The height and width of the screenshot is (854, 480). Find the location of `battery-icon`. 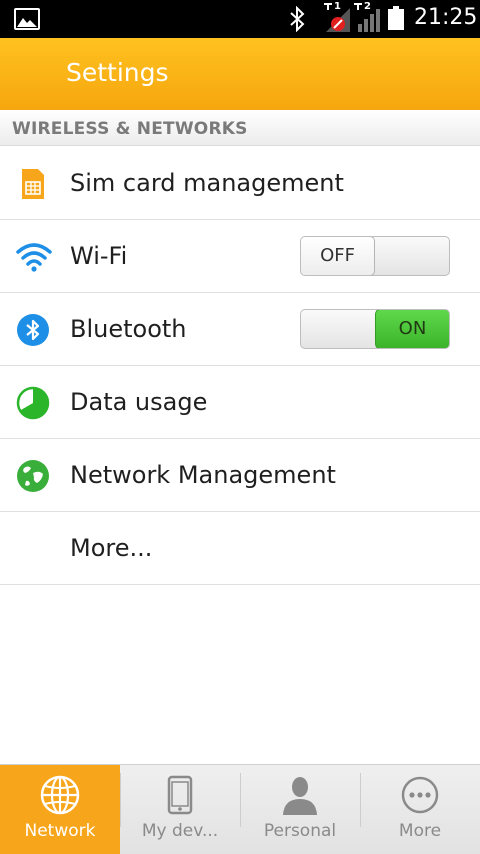

battery-icon is located at coordinates (396, 18).